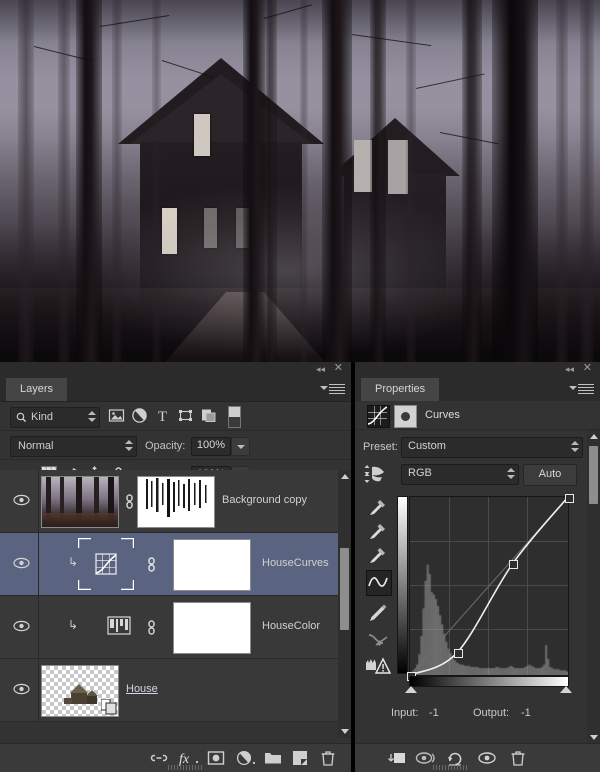 The width and height of the screenshot is (600, 772). I want to click on layers-scrollbar-thumb, so click(344, 589).